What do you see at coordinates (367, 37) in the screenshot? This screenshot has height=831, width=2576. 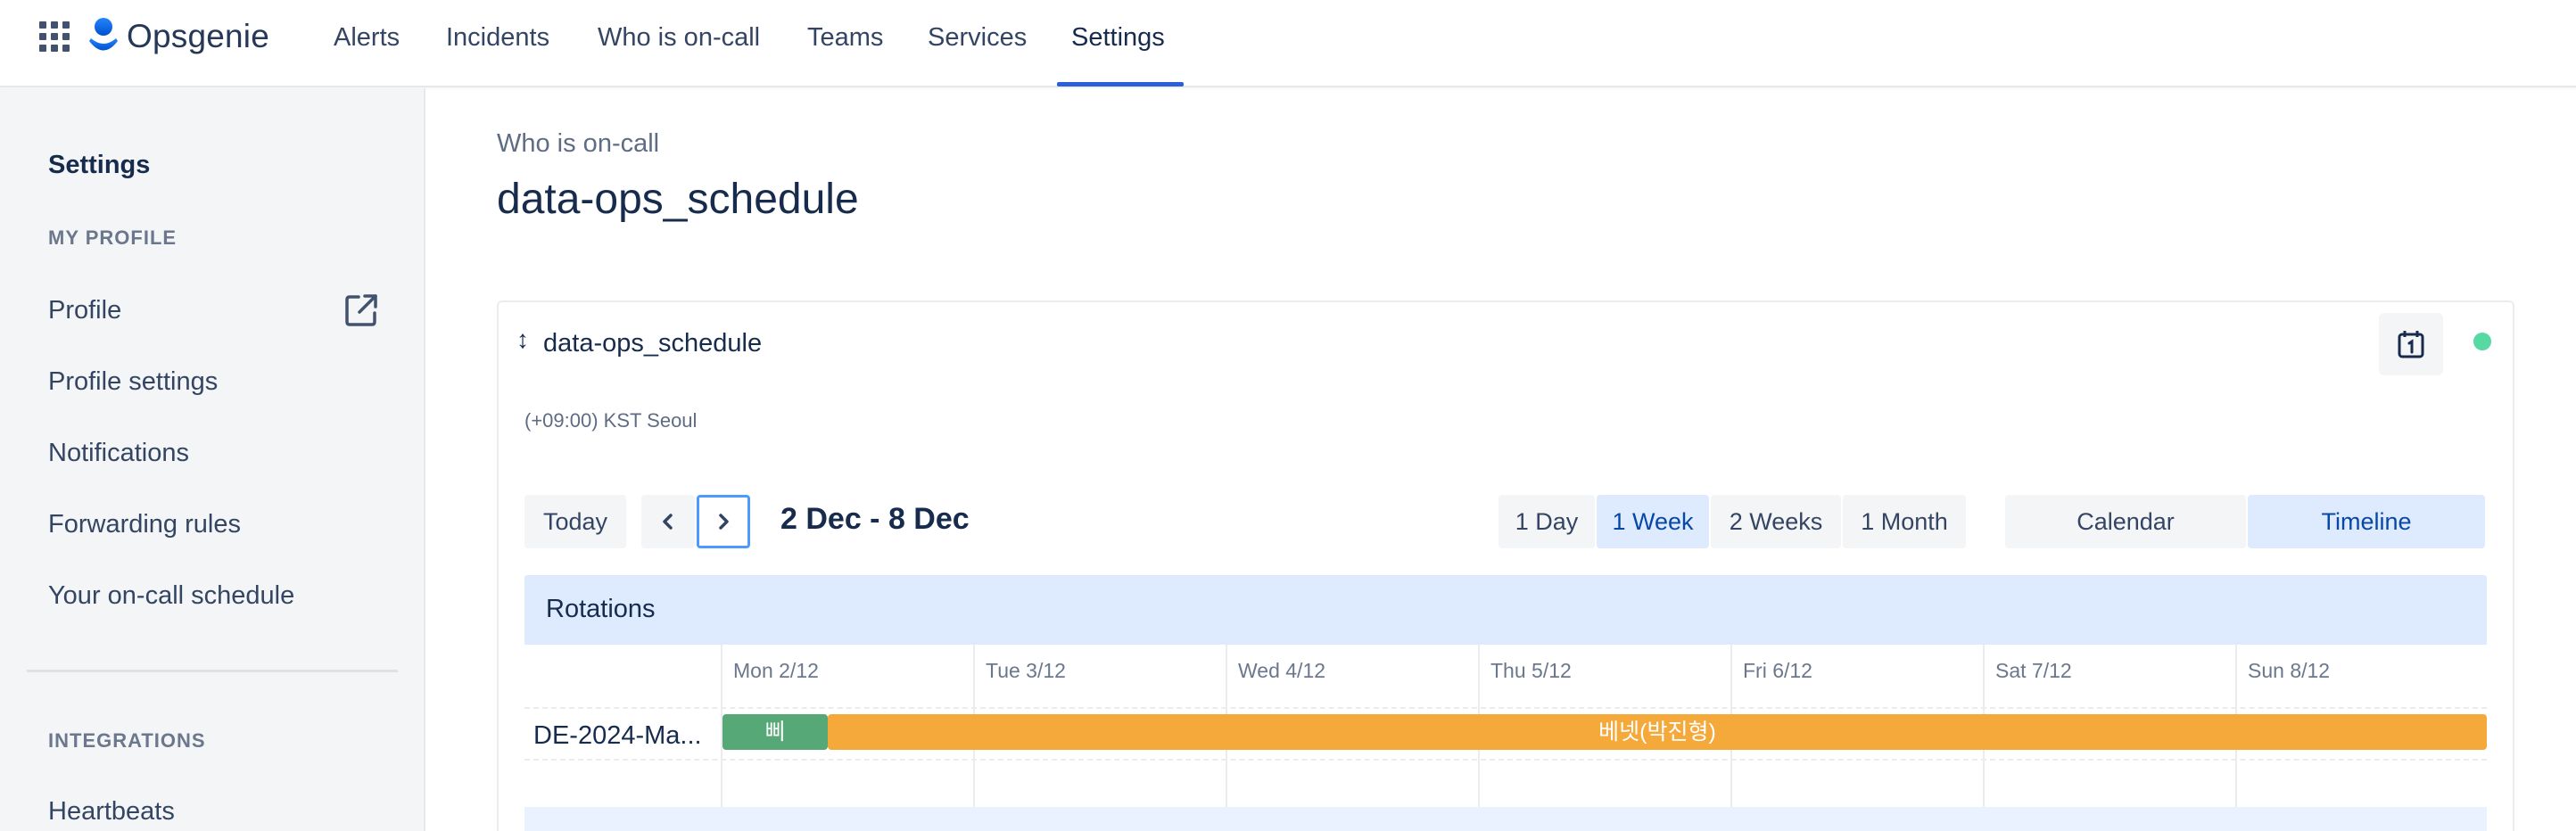 I see `nav-alerts: Alerts` at bounding box center [367, 37].